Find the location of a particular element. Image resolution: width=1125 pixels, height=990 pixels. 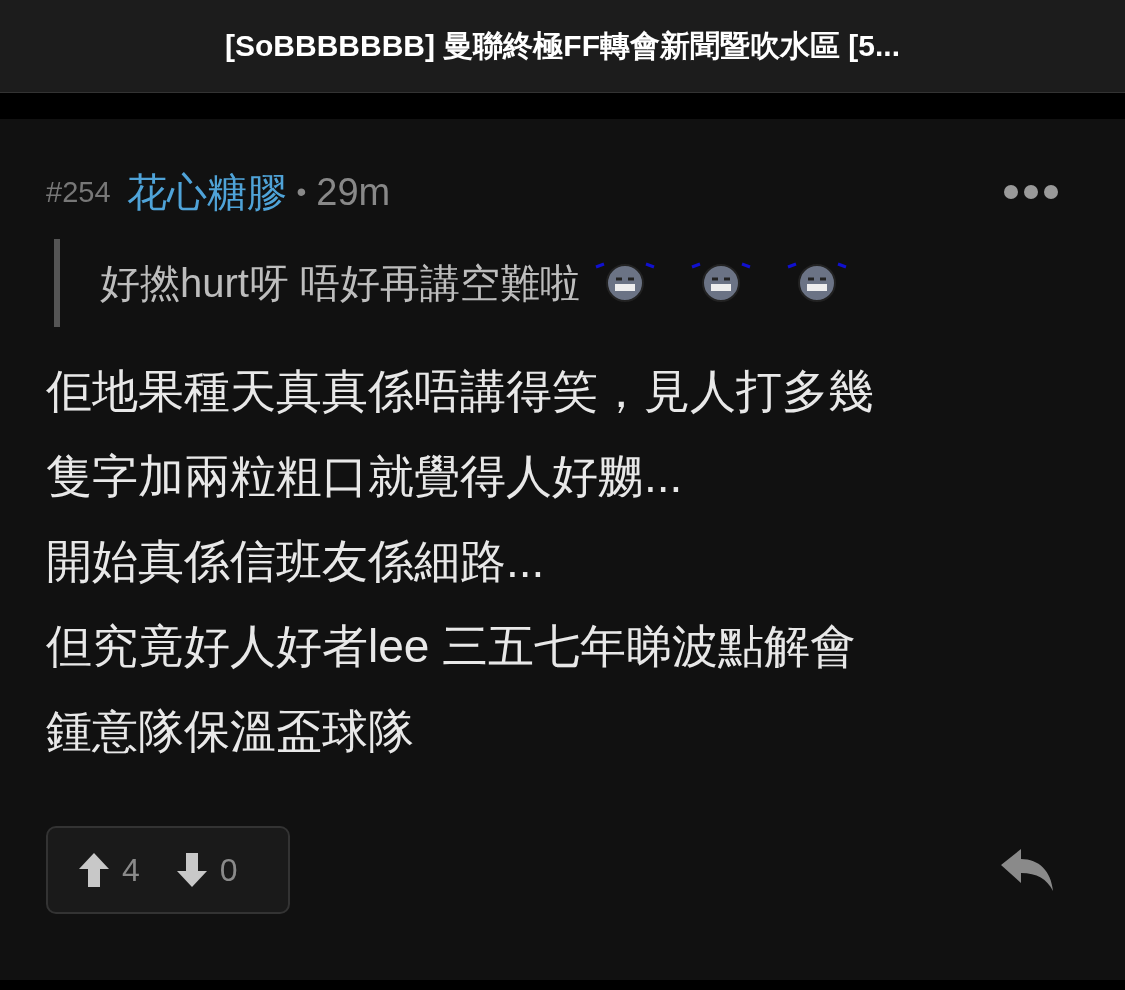

reply-icon is located at coordinates (1027, 870).